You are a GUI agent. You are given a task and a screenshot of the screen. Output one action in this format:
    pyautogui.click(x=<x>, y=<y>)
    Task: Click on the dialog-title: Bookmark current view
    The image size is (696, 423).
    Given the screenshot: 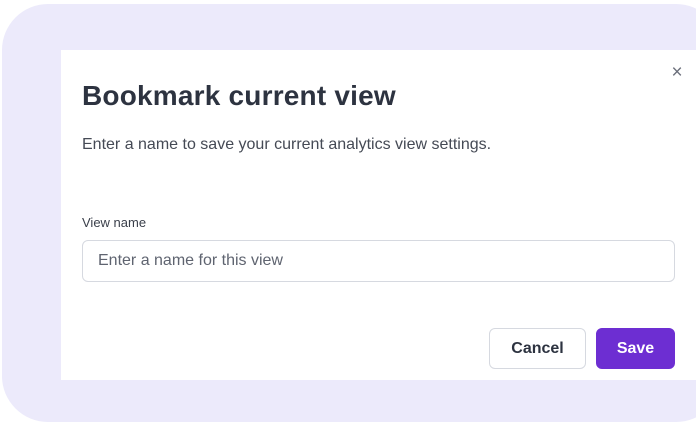 What is the action you would take?
    pyautogui.click(x=239, y=95)
    